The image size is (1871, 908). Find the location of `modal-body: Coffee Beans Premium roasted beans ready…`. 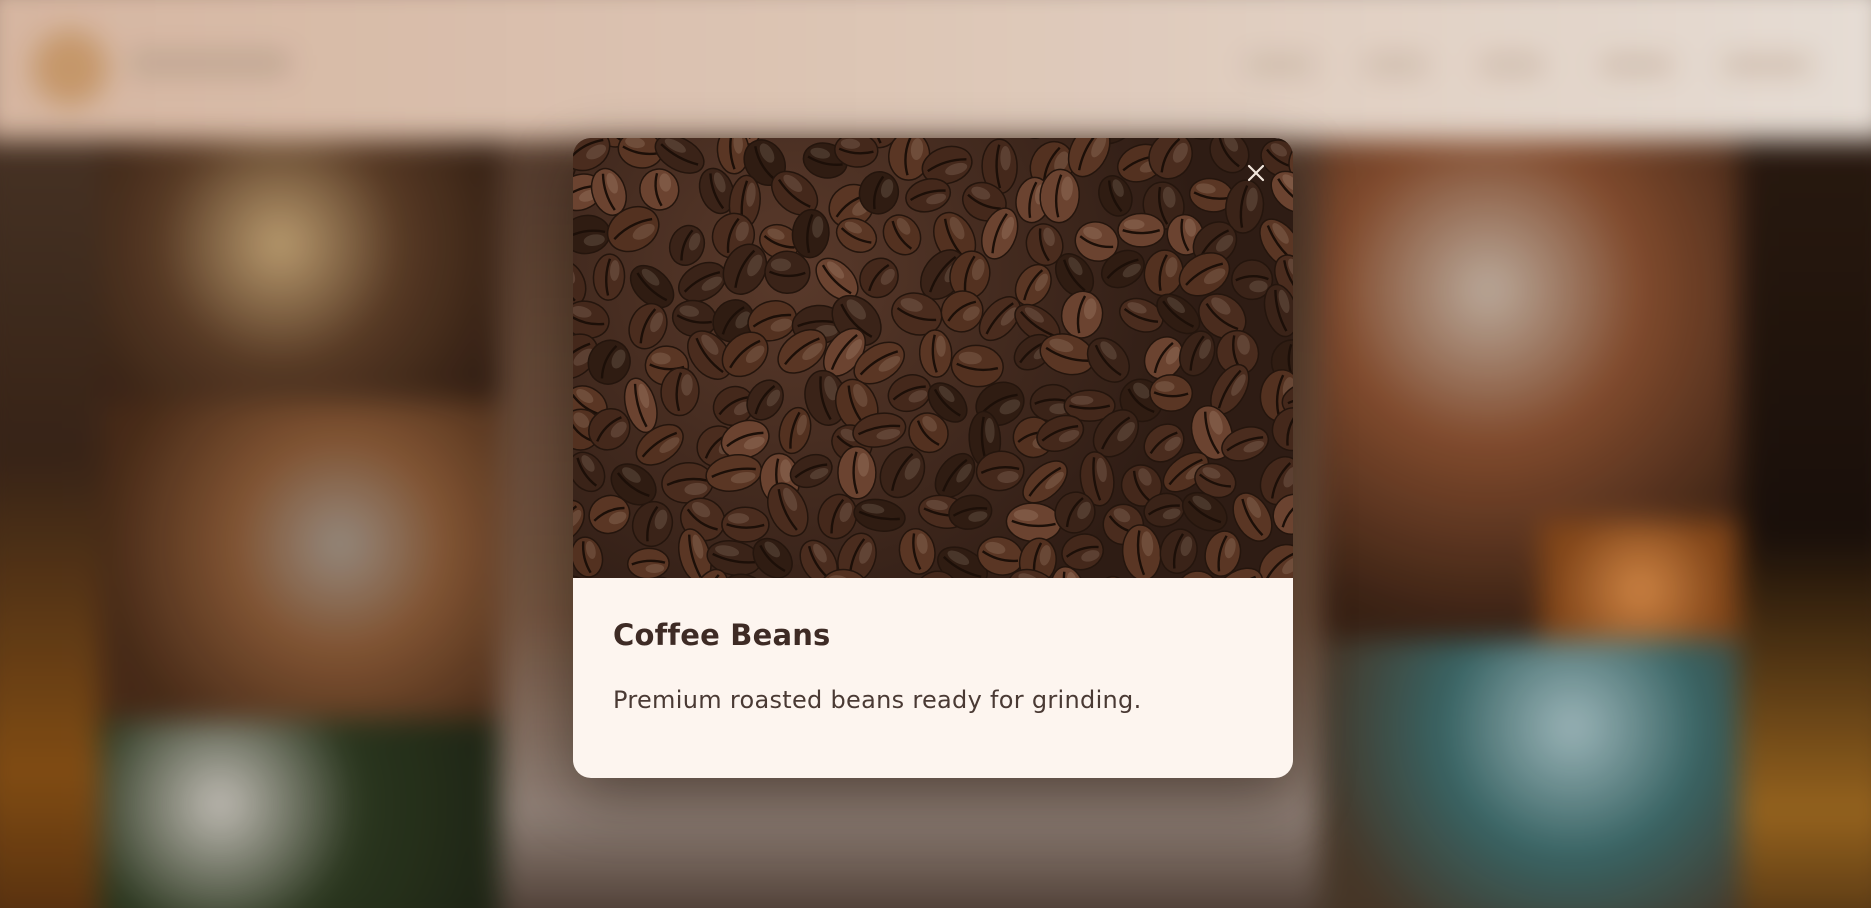

modal-body: Coffee Beans Premium roasted beans ready… is located at coordinates (933, 646).